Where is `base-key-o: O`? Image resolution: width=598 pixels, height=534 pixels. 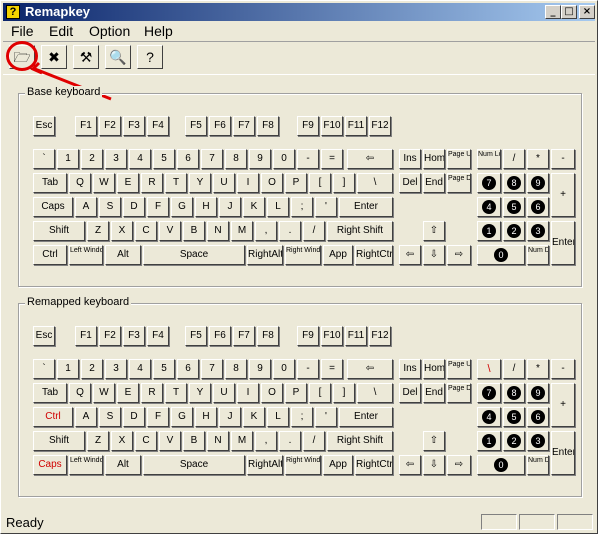
base-key-o: O is located at coordinates (272, 183).